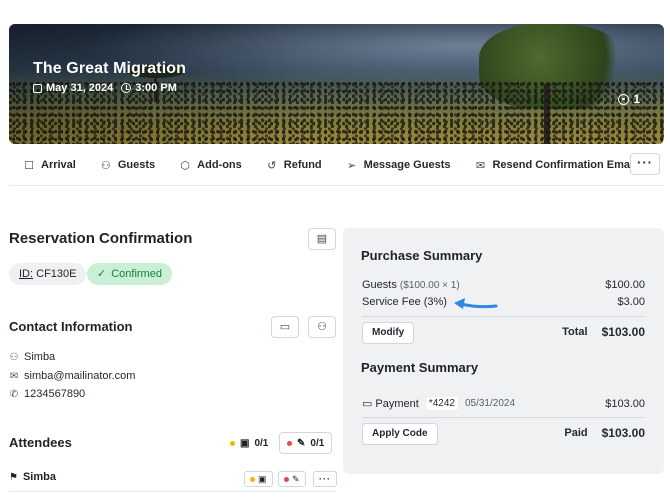 The width and height of the screenshot is (670, 503). Describe the element at coordinates (404, 302) in the screenshot. I see `service-fee-label: Service Fee (3%)` at that location.